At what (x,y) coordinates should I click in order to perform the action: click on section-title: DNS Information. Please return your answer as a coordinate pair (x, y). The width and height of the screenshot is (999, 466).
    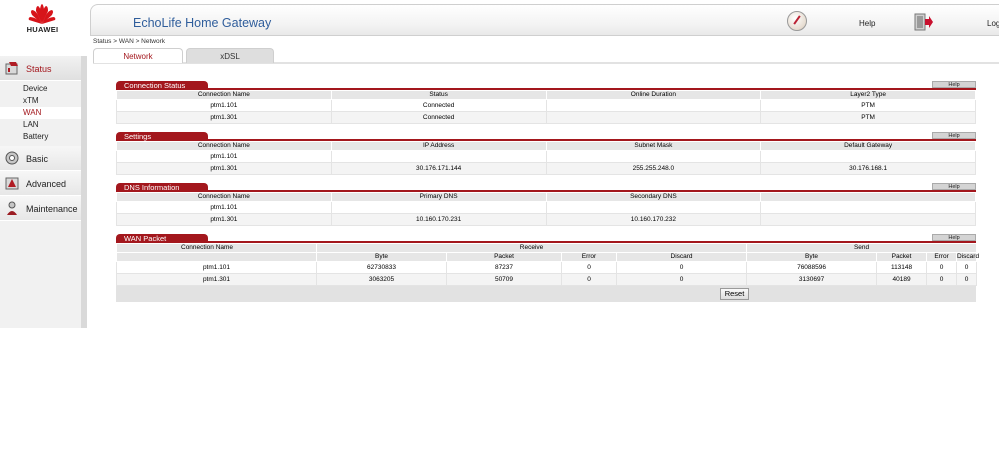
    Looking at the image, I should click on (162, 187).